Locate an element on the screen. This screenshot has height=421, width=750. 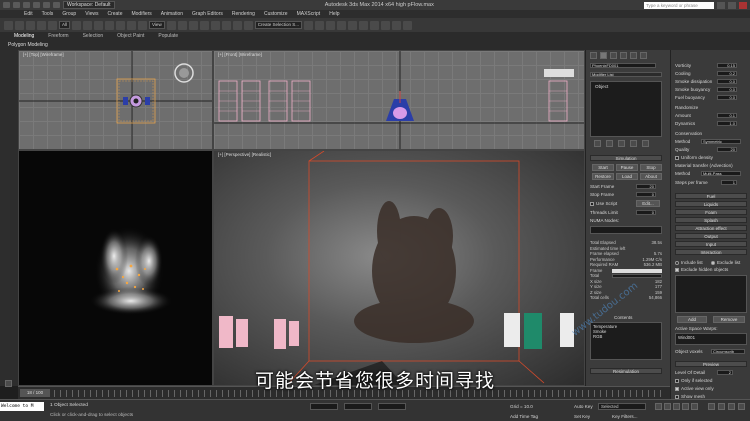
rollout-output: Output is located at coordinates (711, 236).